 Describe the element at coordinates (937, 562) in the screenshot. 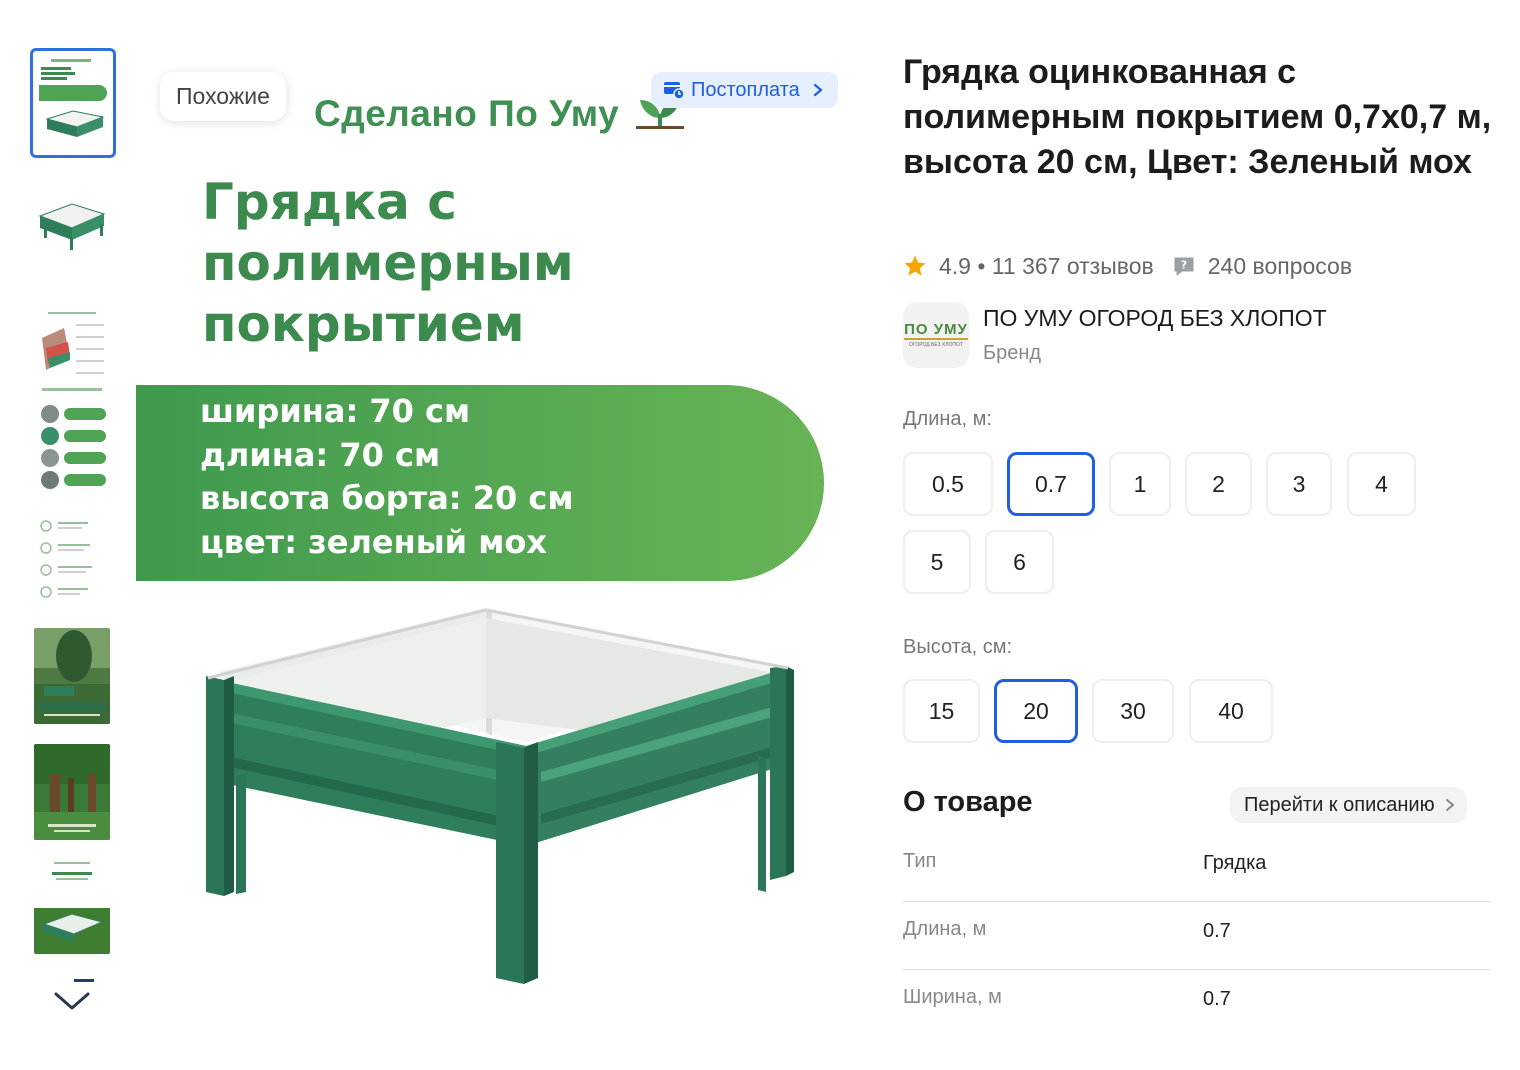

I see `length-option-5: 5` at that location.